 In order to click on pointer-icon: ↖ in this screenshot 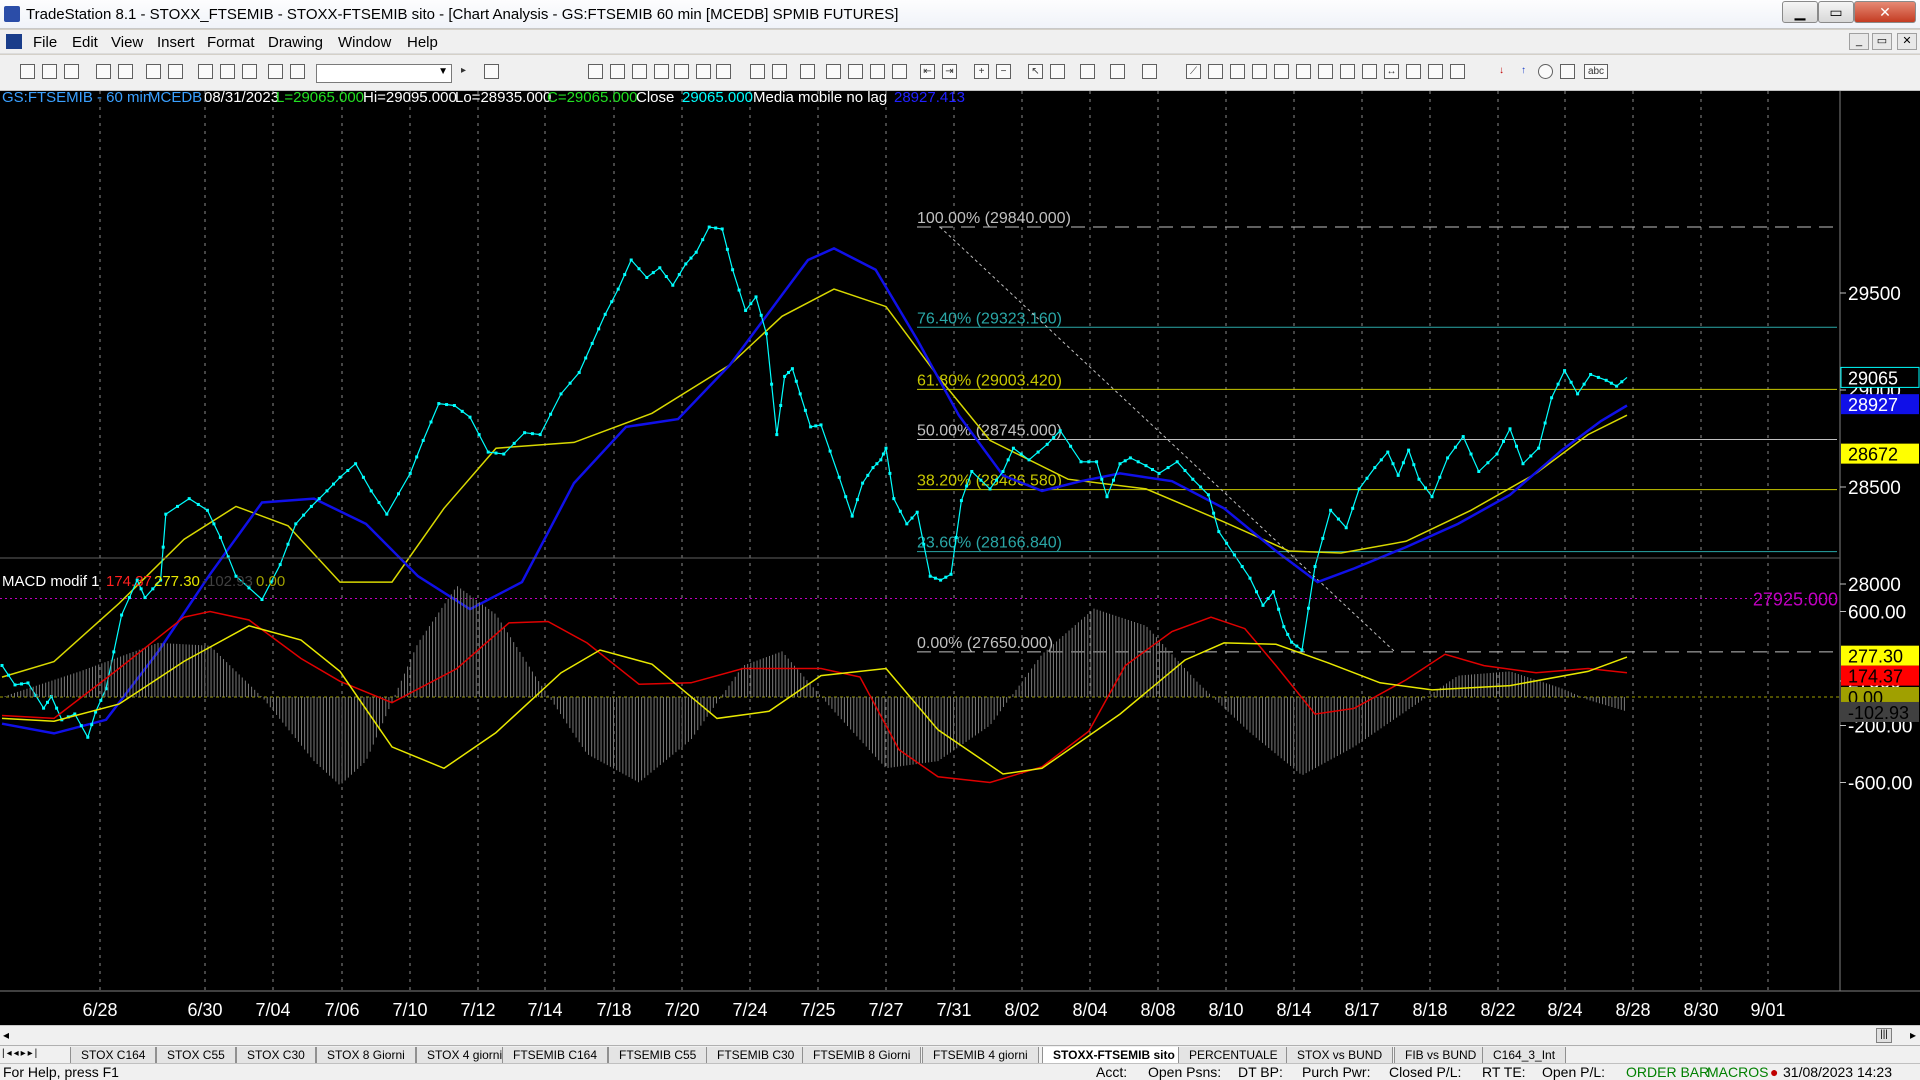, I will do `click(1035, 71)`.